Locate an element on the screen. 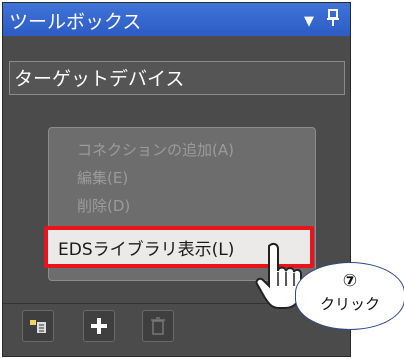  target-device-label: ターゲットデバイス is located at coordinates (99, 79).